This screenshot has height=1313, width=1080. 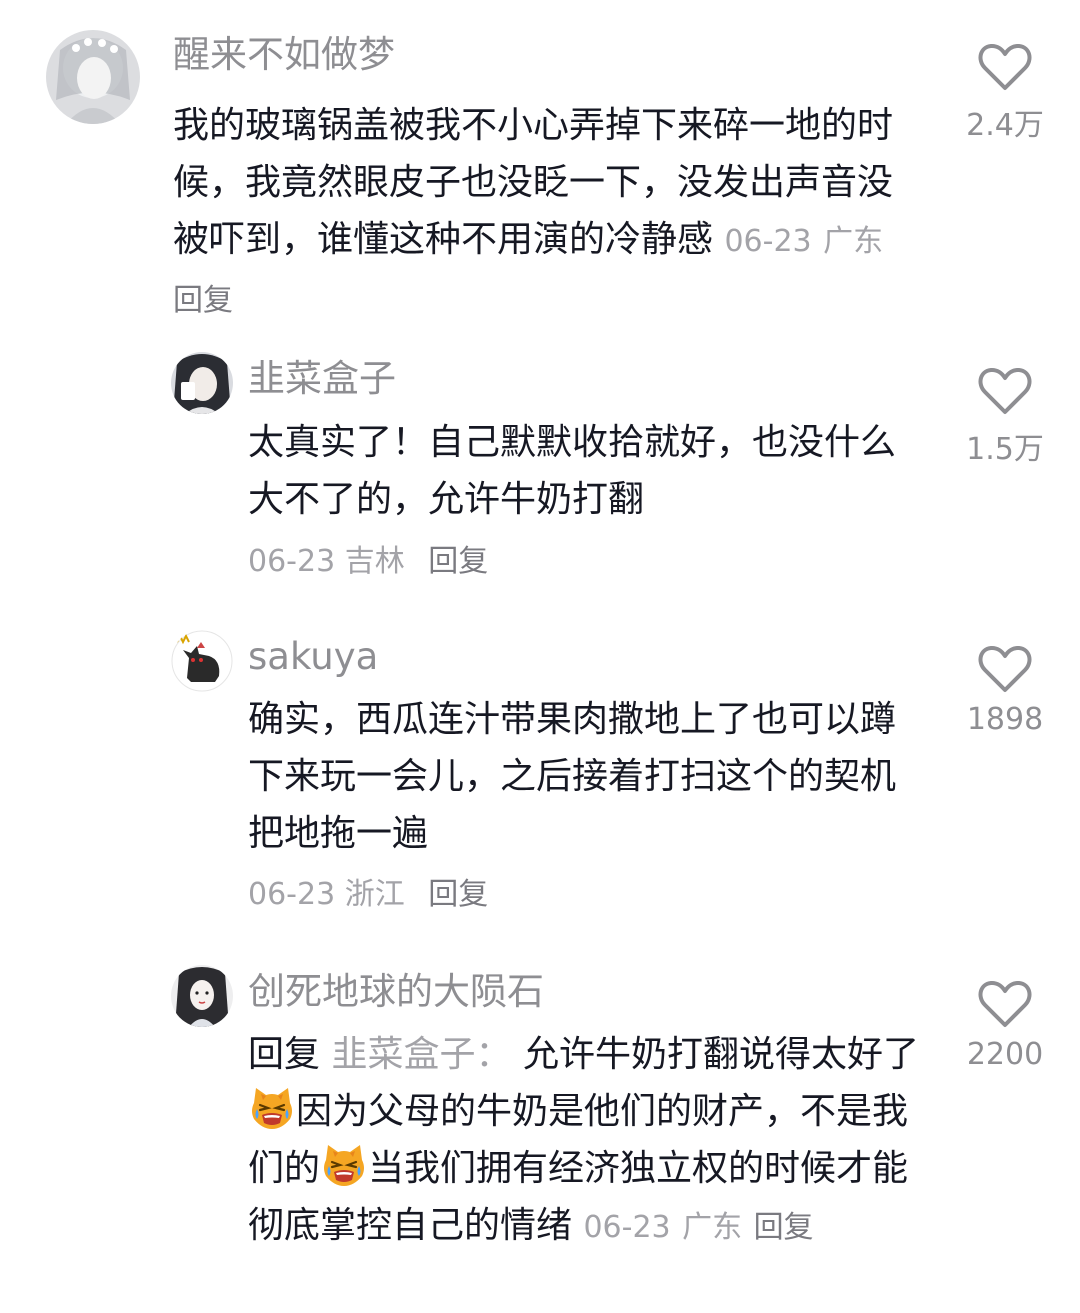 I want to click on like-button: 2200, so click(x=1005, y=1025).